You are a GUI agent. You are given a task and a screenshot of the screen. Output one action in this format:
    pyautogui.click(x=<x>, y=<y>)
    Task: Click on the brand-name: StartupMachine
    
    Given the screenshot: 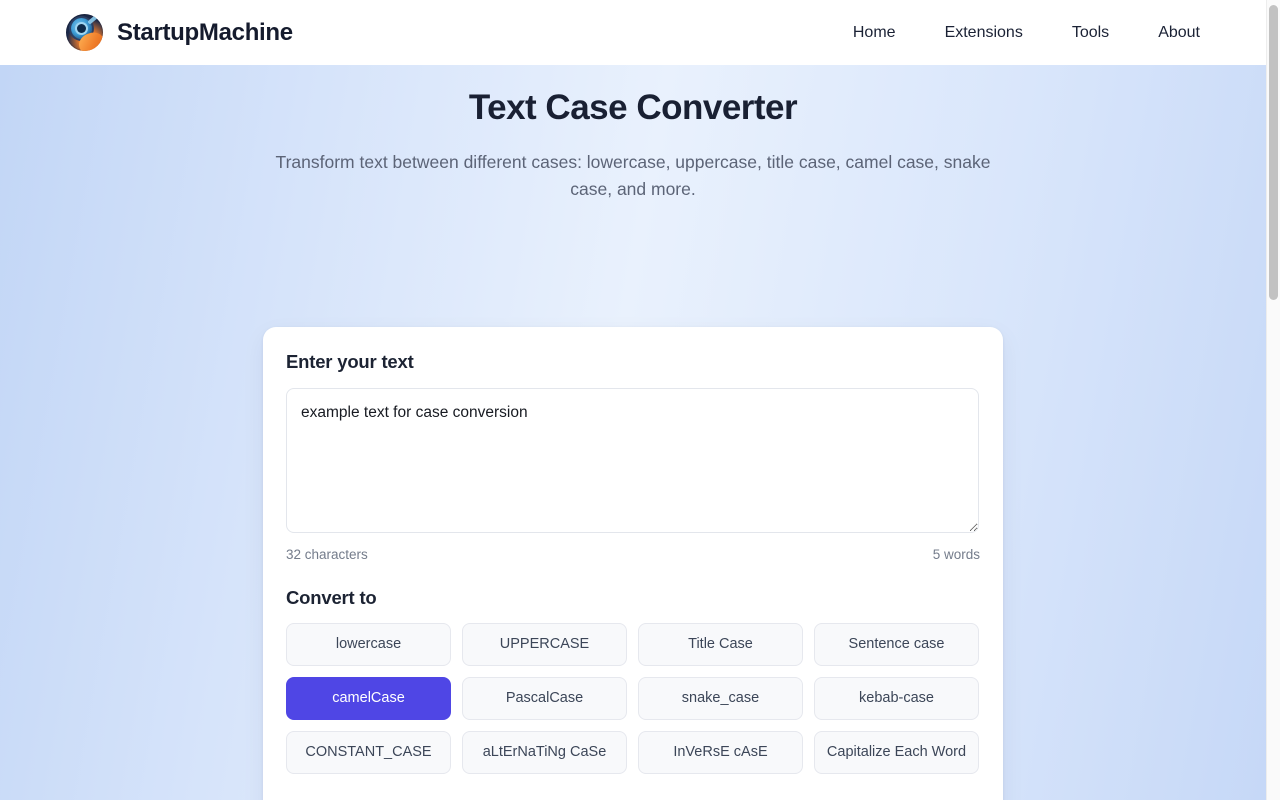 What is the action you would take?
    pyautogui.click(x=205, y=32)
    